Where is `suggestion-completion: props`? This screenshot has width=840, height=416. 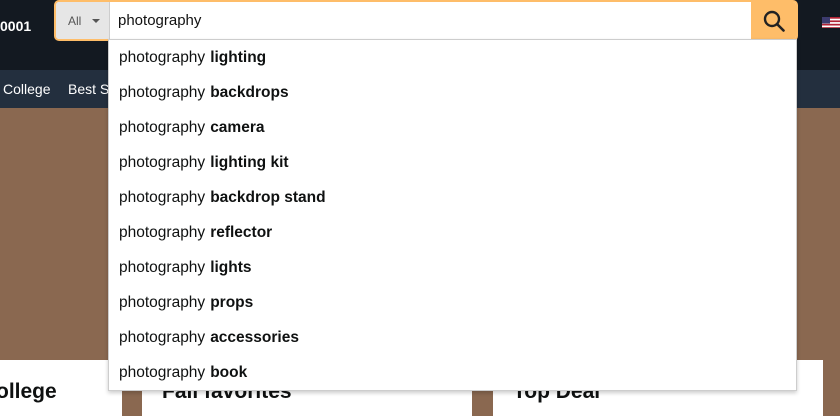
suggestion-completion: props is located at coordinates (232, 302).